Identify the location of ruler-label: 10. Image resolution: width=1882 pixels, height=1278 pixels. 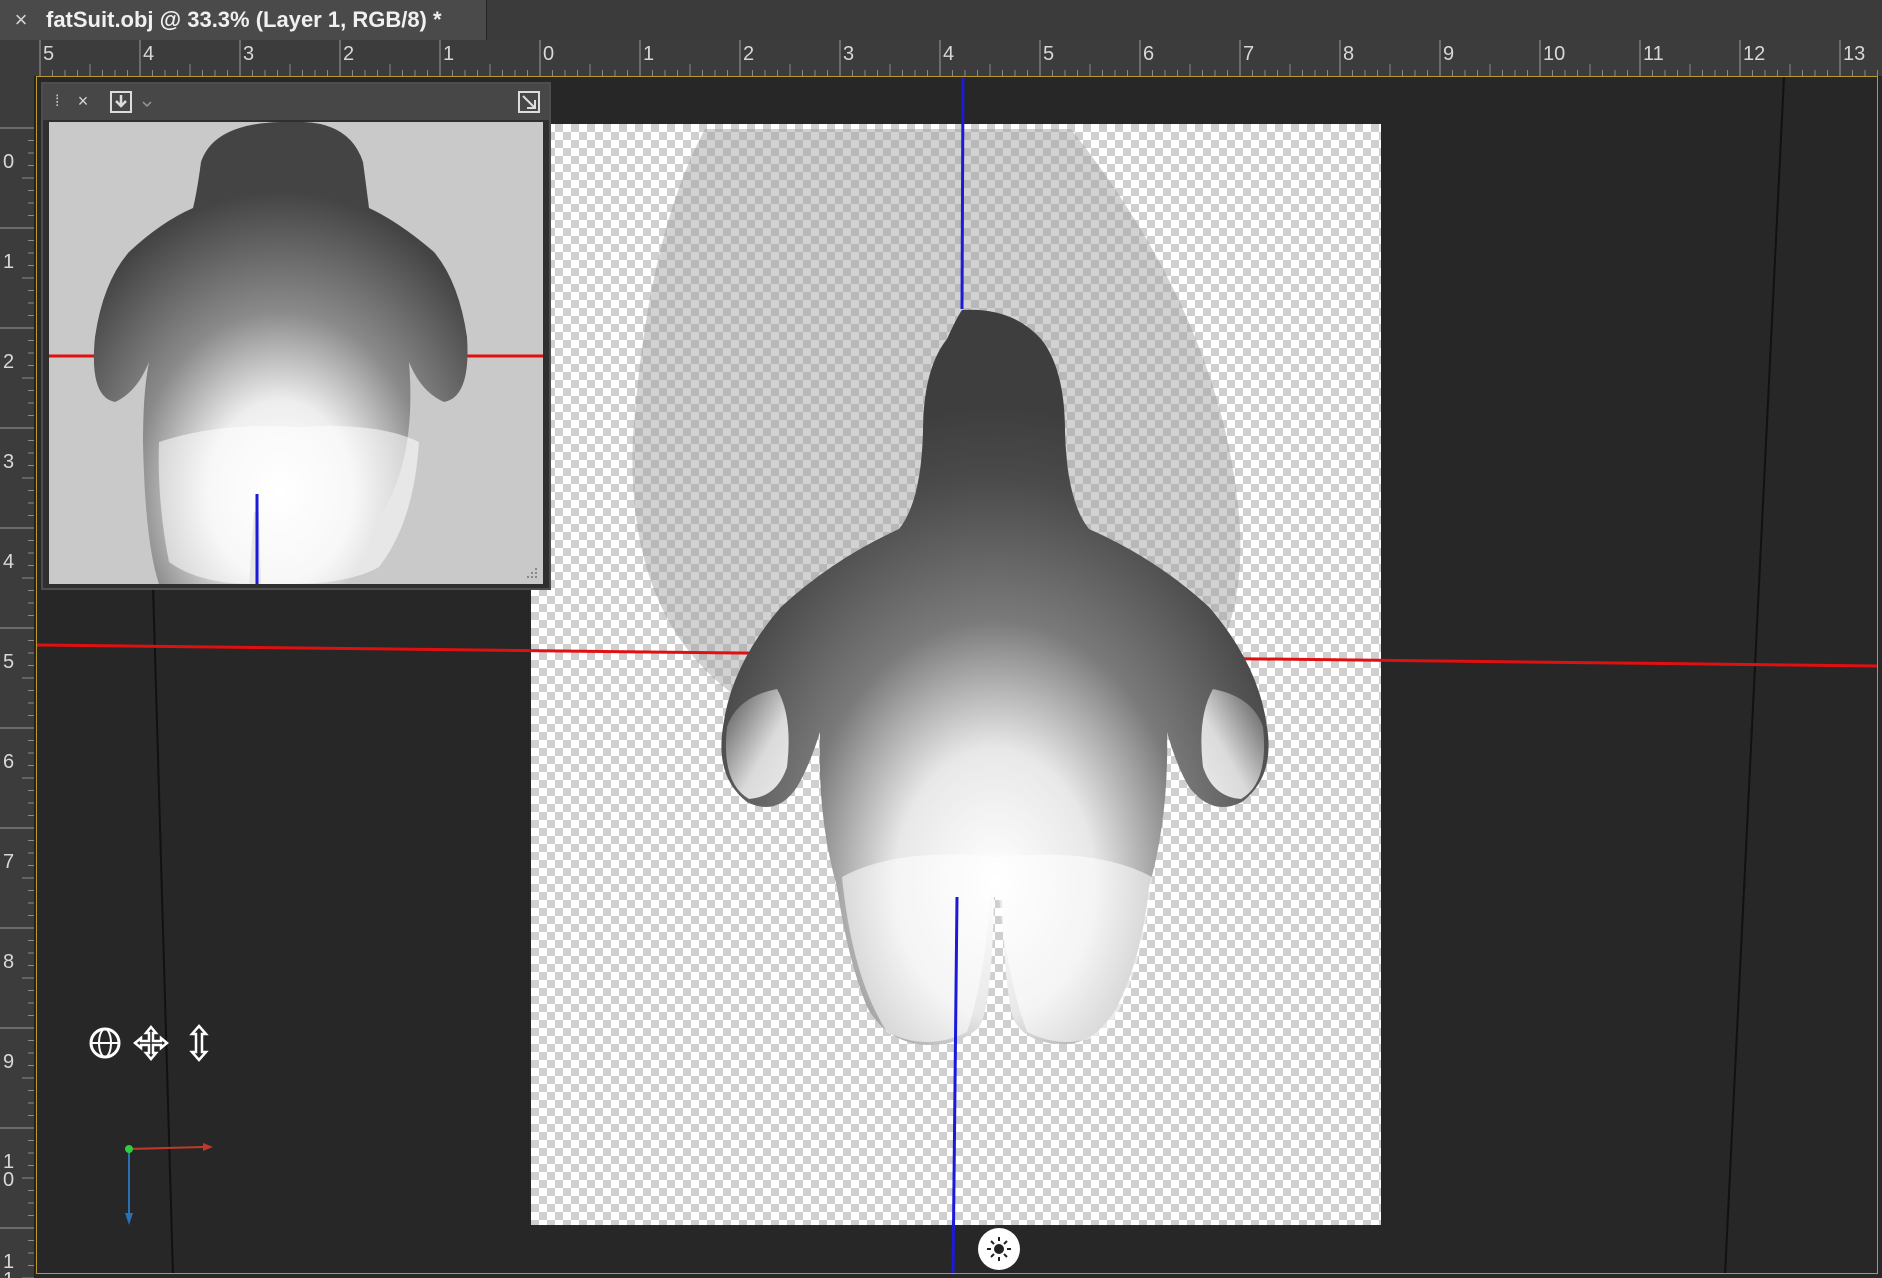
(1554, 54).